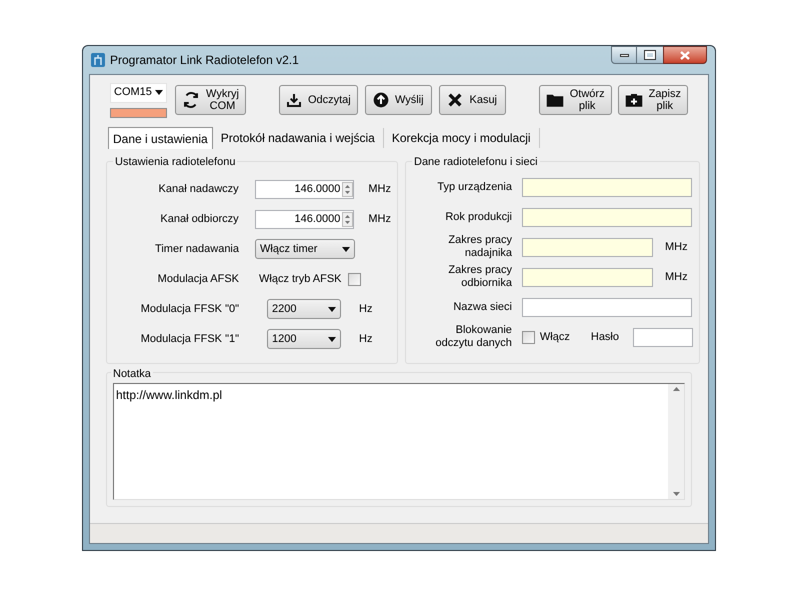 The image size is (800, 600). Describe the element at coordinates (474, 187) in the screenshot. I see `field-label: Typ urządzenia` at that location.